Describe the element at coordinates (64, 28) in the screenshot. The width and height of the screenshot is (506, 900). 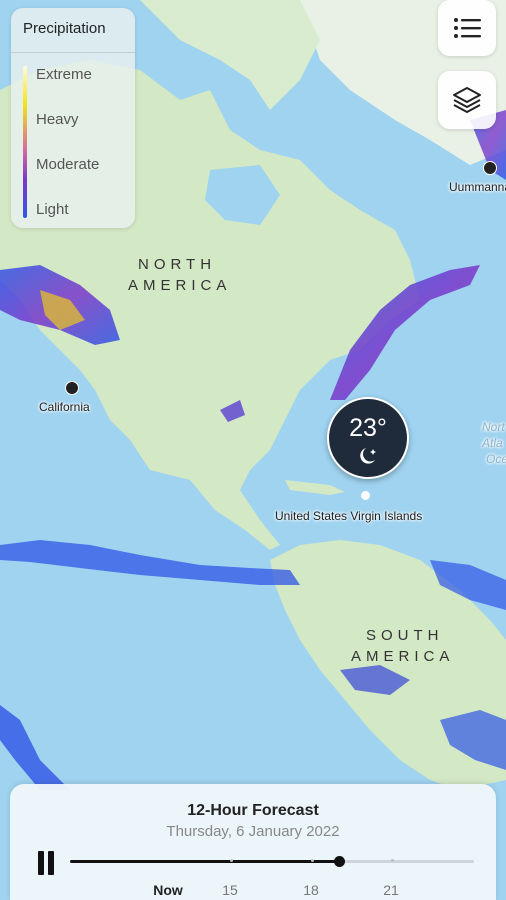
I see `legend-title: Precipitation` at that location.